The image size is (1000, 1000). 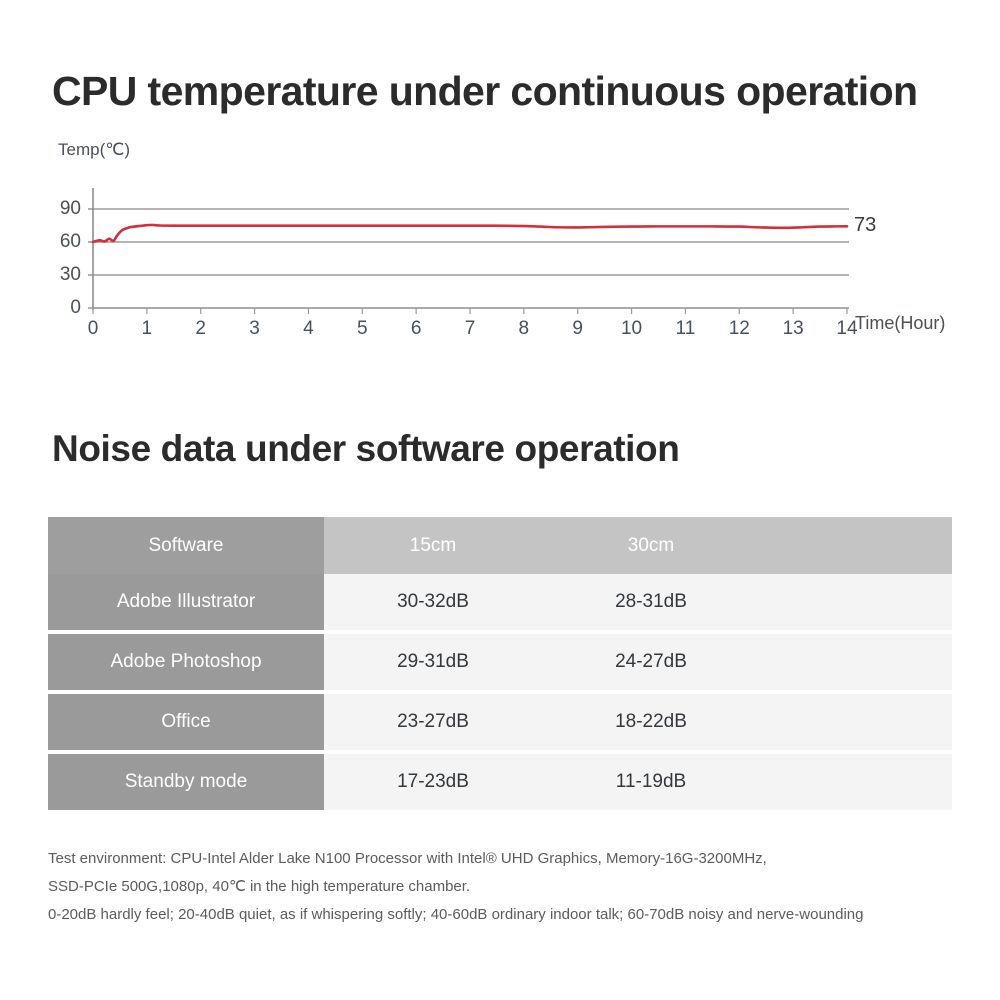 What do you see at coordinates (651, 661) in the screenshot?
I see `cell-noise-30cm: 24-27dB` at bounding box center [651, 661].